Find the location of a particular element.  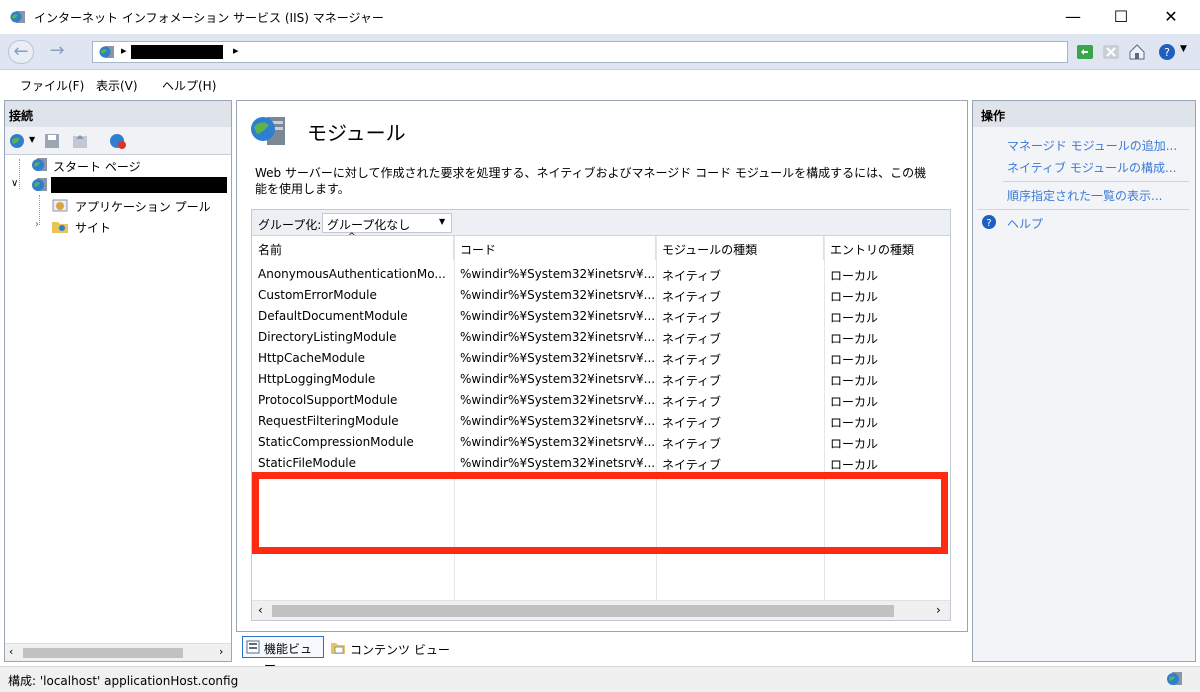

disconnect-icon is located at coordinates (118, 141).